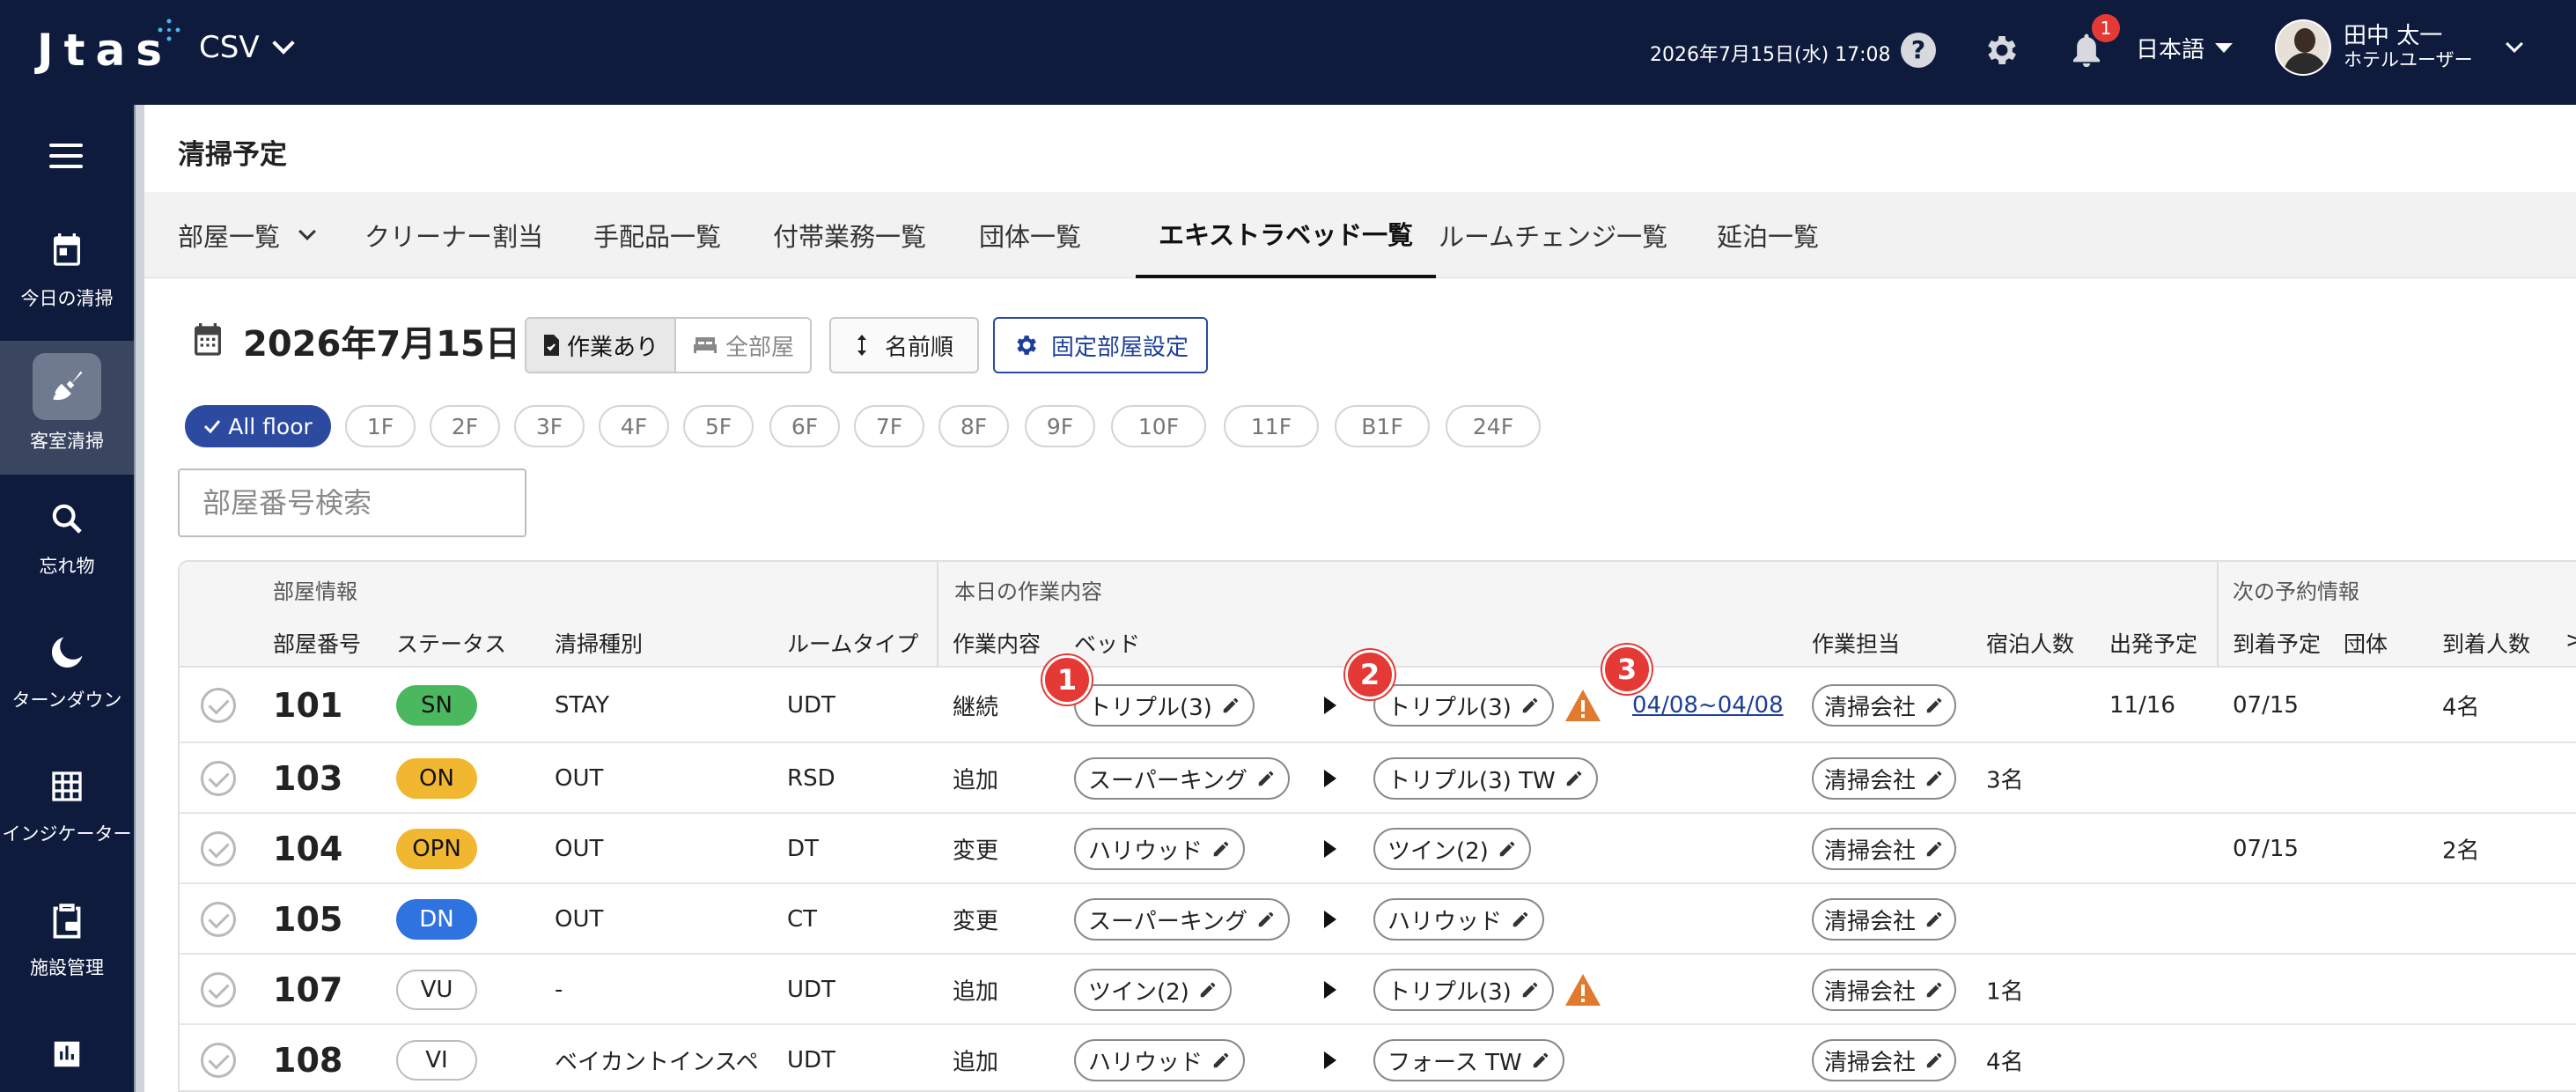 The image size is (2576, 1092). Describe the element at coordinates (1452, 849) in the screenshot. I see `bed-to-chip: ツイン(2)` at that location.